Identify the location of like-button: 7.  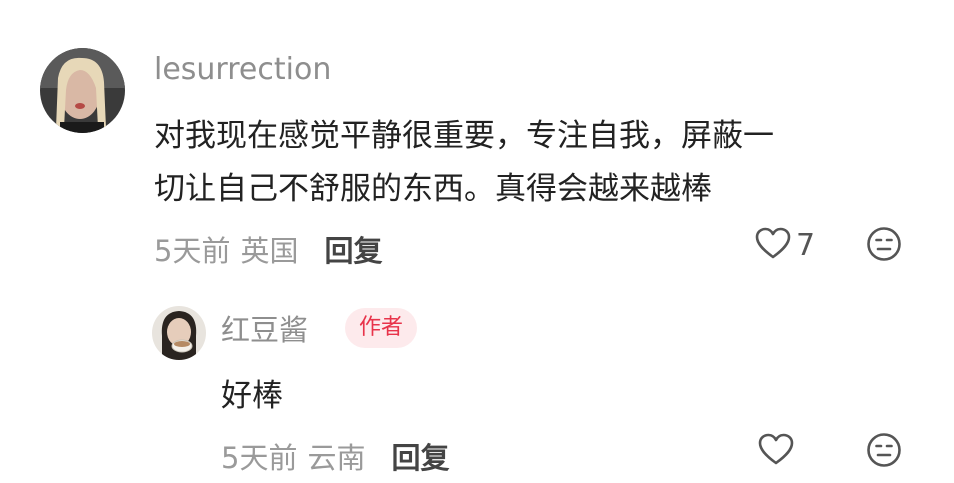
(784, 245).